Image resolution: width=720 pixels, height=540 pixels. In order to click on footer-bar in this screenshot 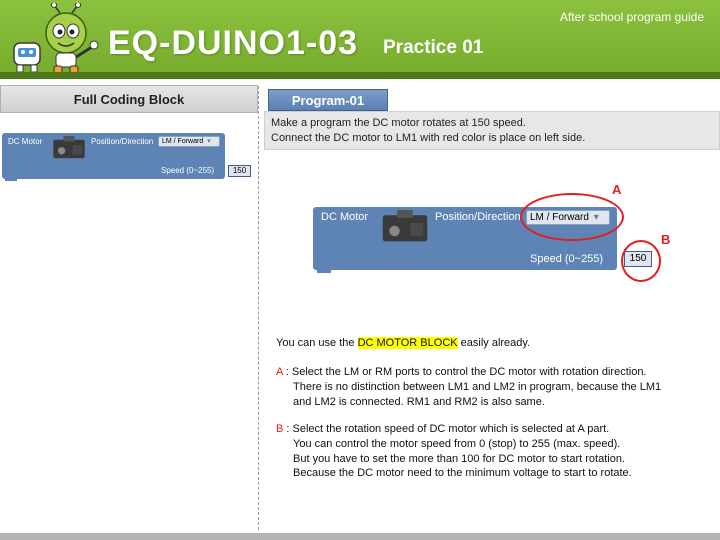, I will do `click(360, 536)`.